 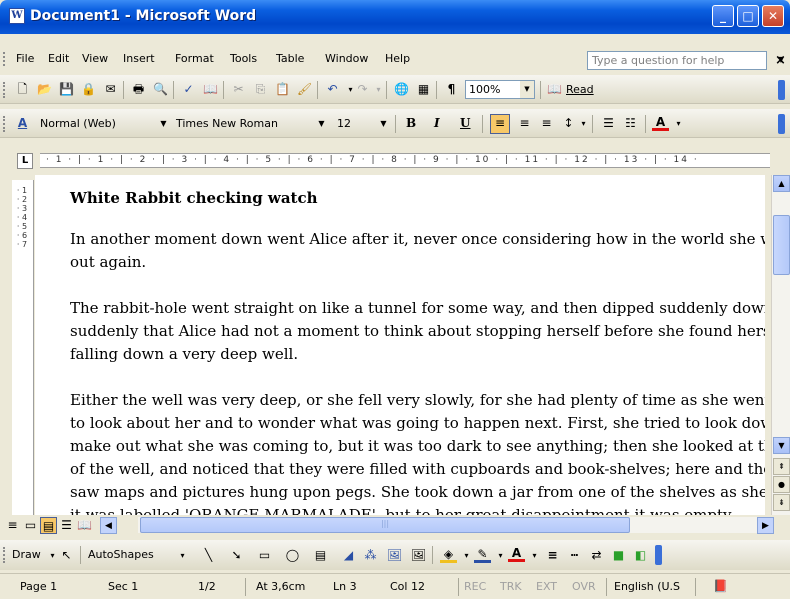 What do you see at coordinates (26, 554) in the screenshot?
I see `draw-menu-button: Draw` at bounding box center [26, 554].